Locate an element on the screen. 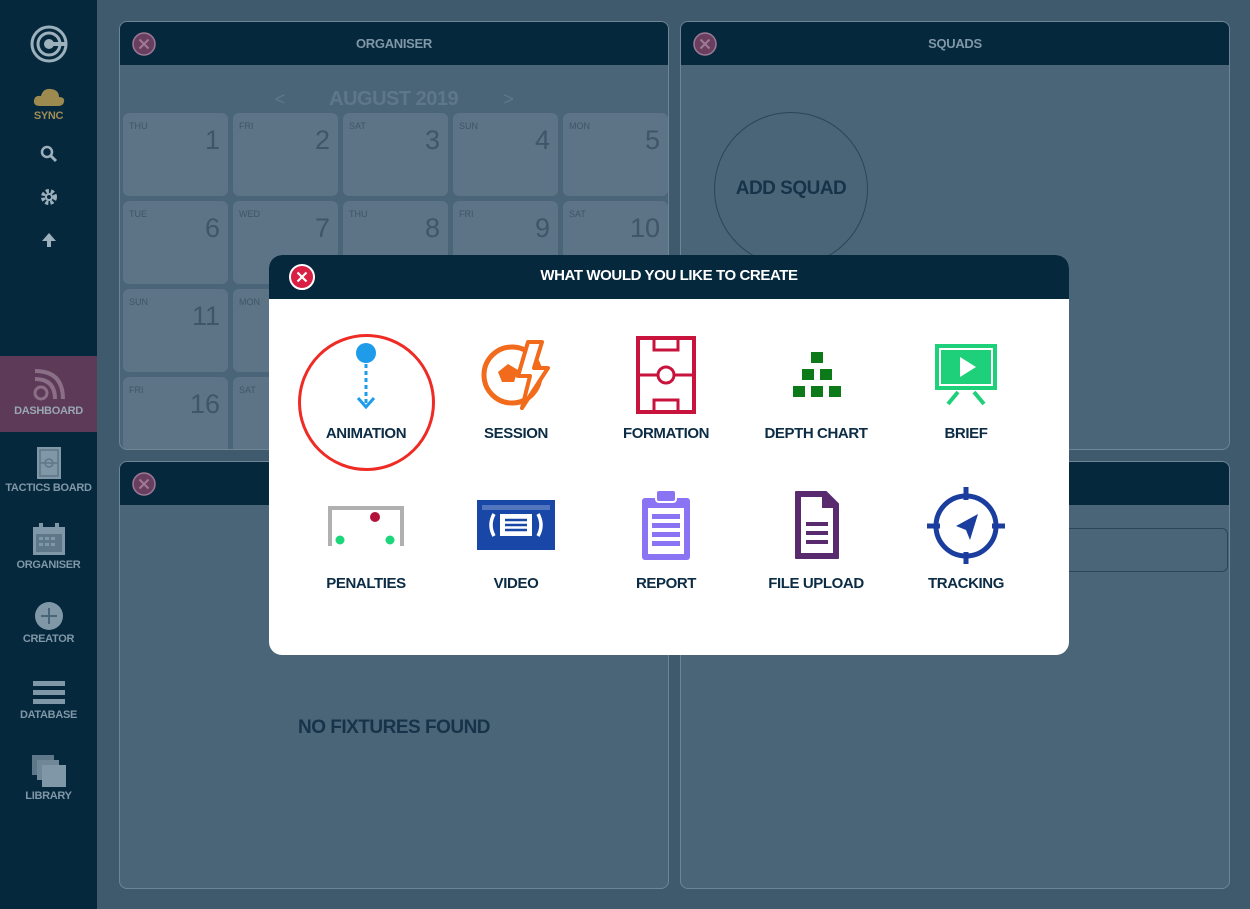  modal-title: WHAT WOULD YOU LIKE TO CREATE is located at coordinates (669, 275).